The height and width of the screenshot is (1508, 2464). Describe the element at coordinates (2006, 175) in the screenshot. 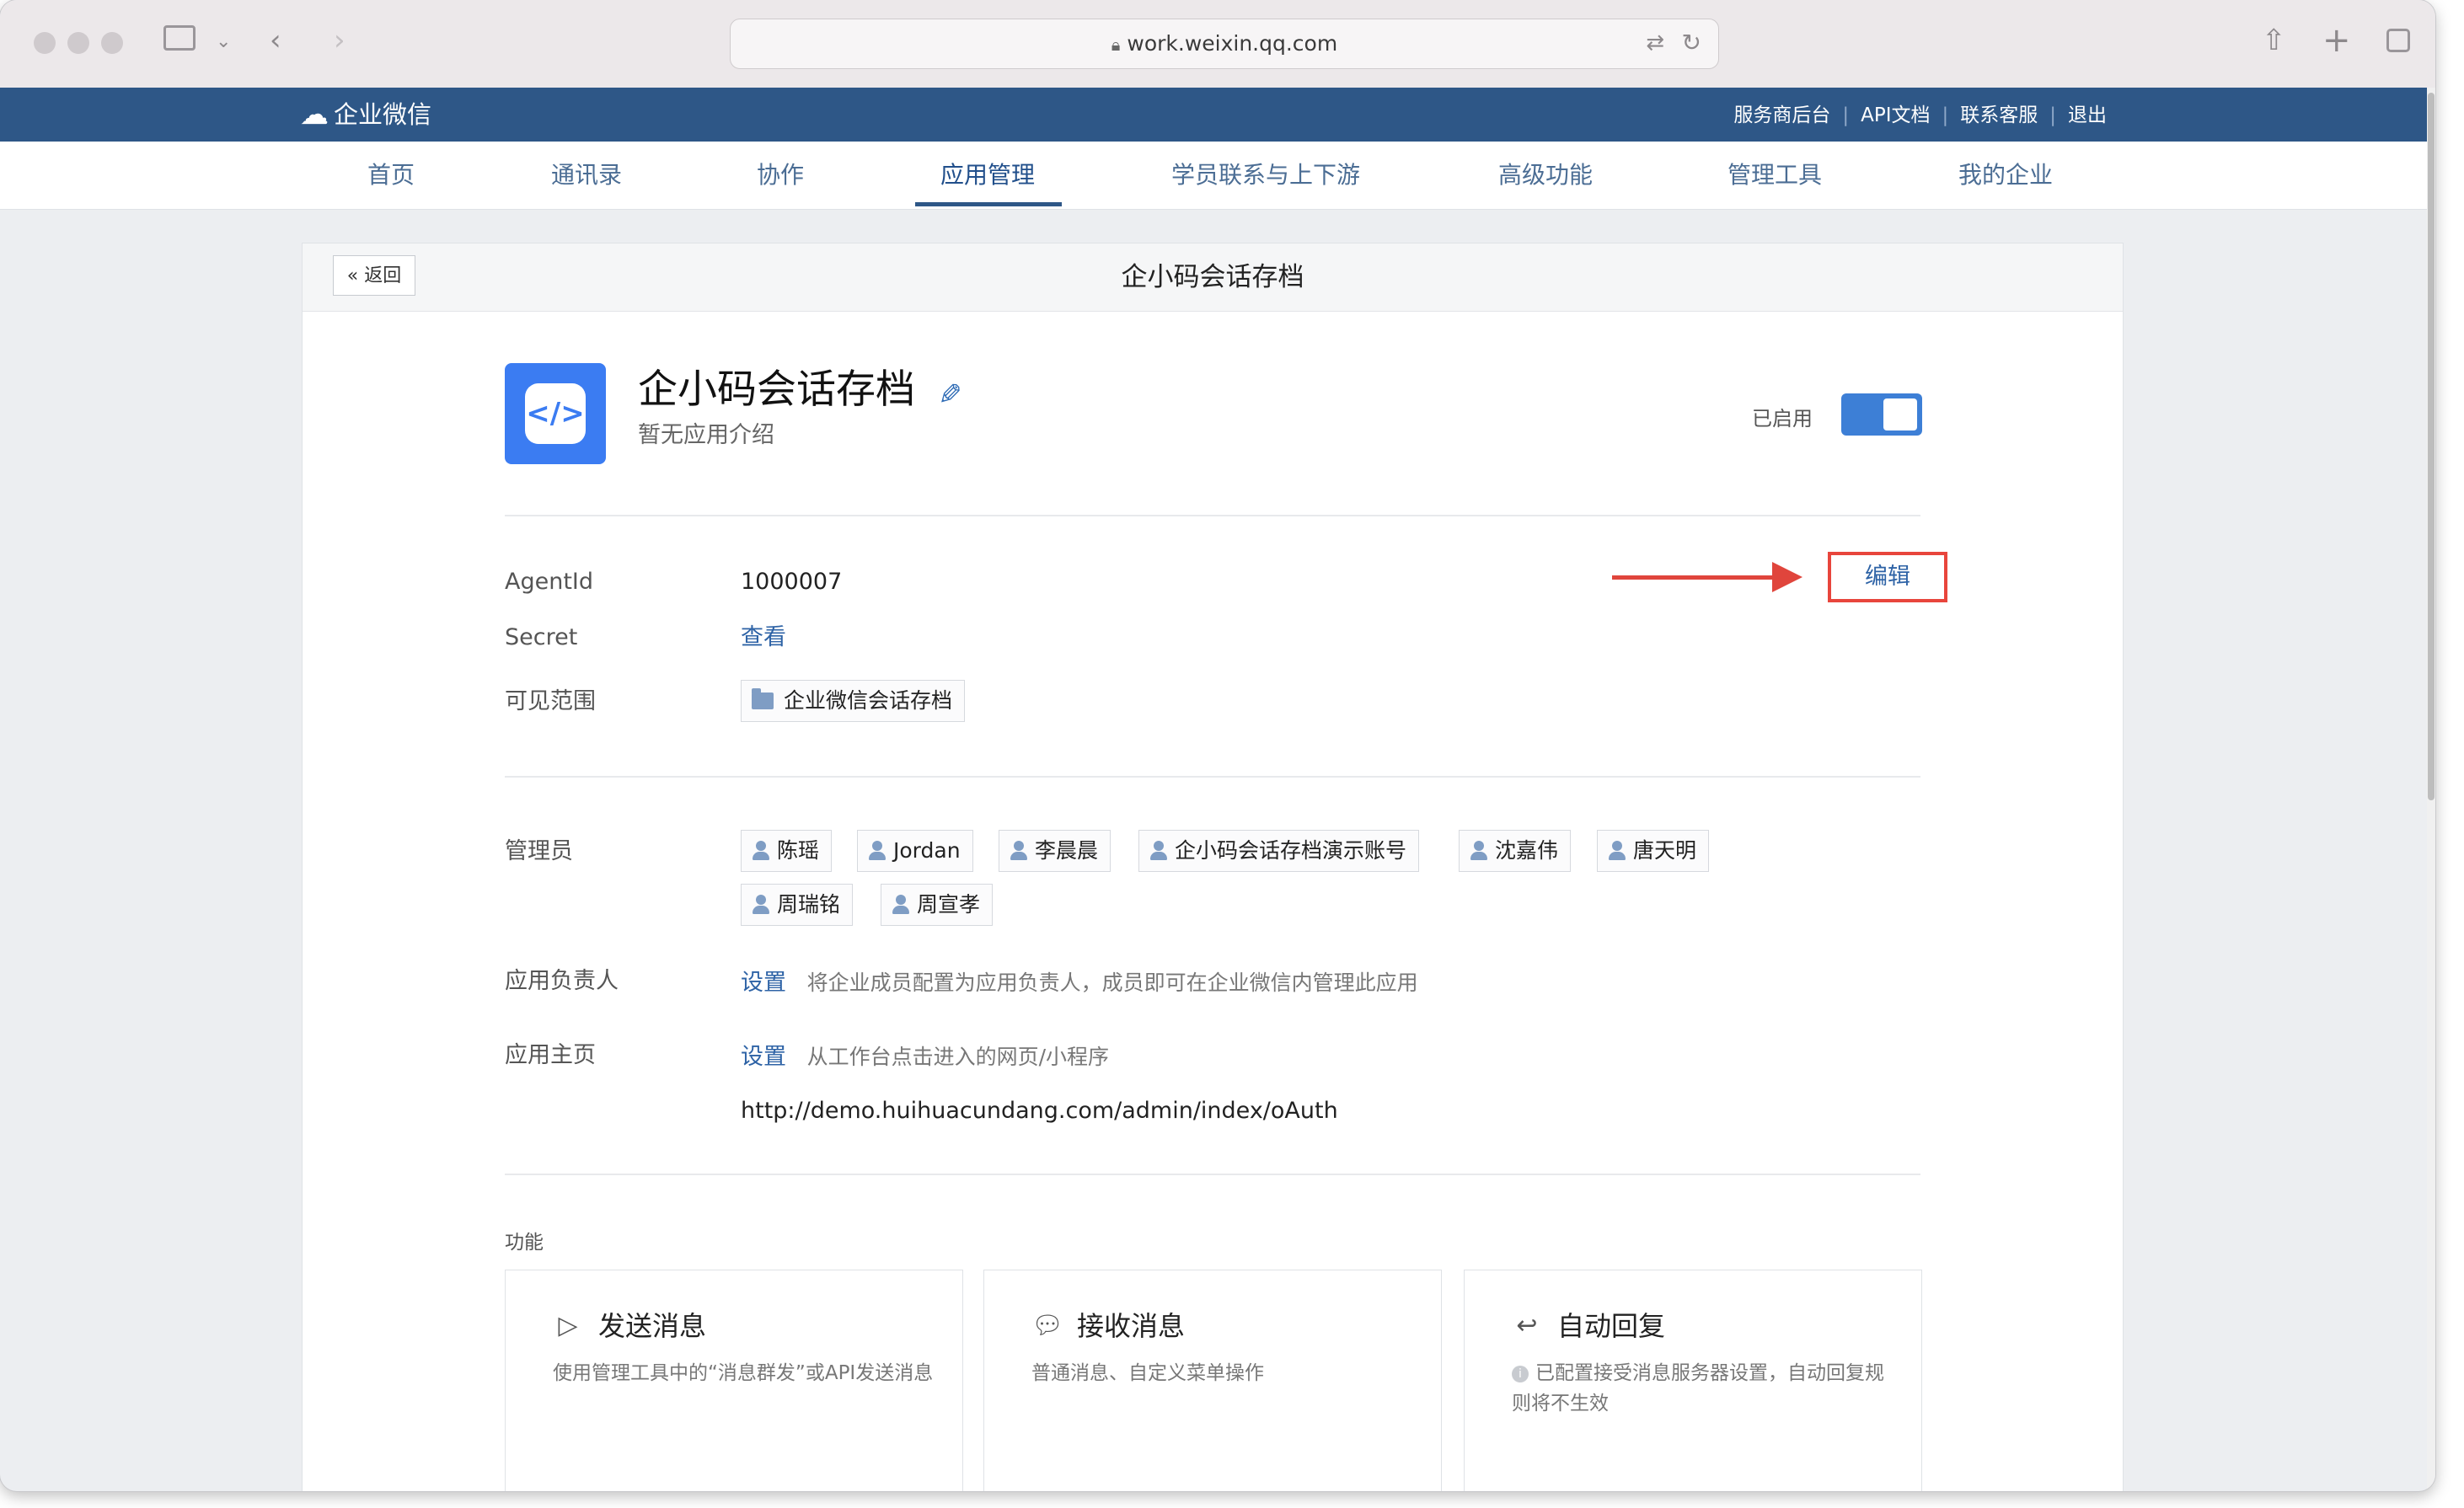

I see `nav-my-company: 我的企业` at that location.